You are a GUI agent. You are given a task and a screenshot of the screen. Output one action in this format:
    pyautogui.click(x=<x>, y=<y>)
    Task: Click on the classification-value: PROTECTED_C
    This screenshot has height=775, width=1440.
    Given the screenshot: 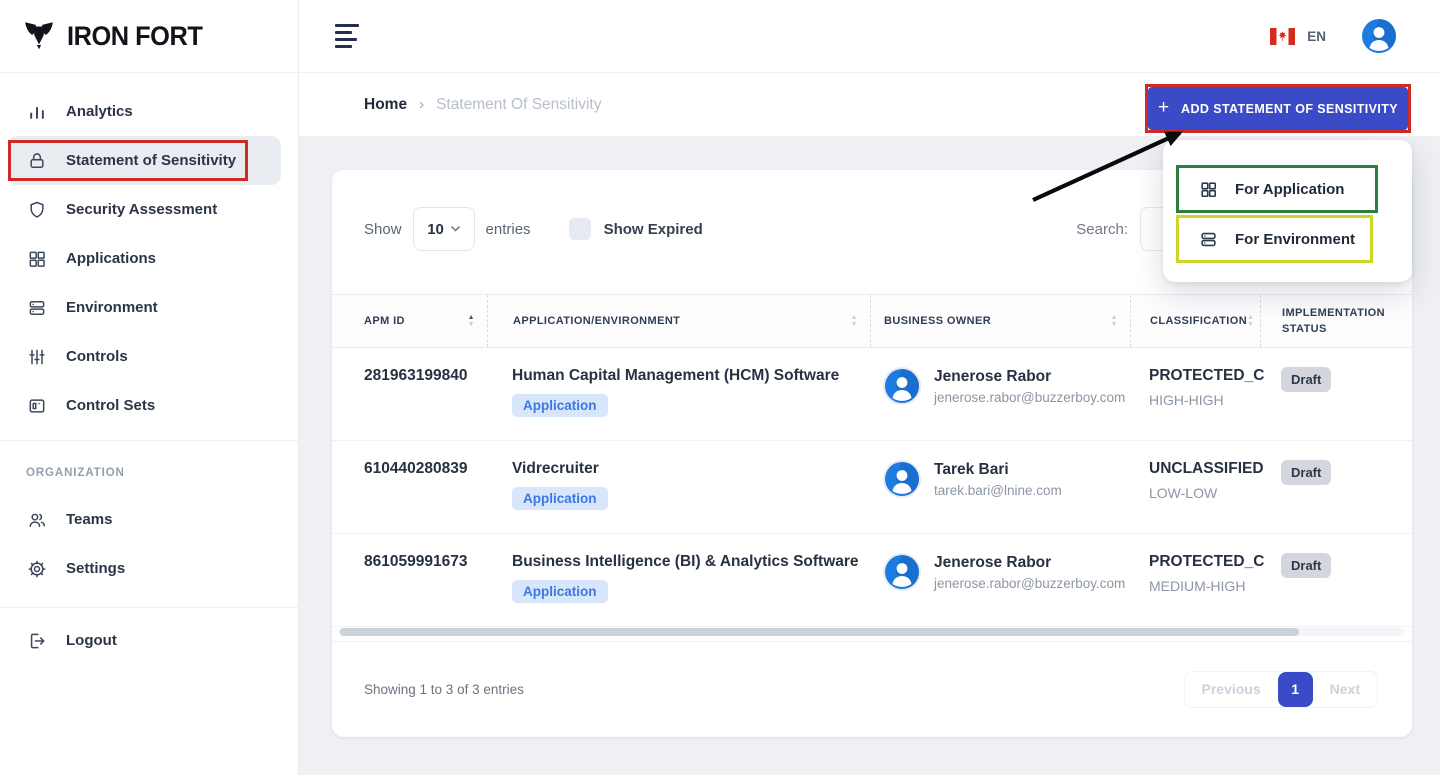 What is the action you would take?
    pyautogui.click(x=1207, y=561)
    